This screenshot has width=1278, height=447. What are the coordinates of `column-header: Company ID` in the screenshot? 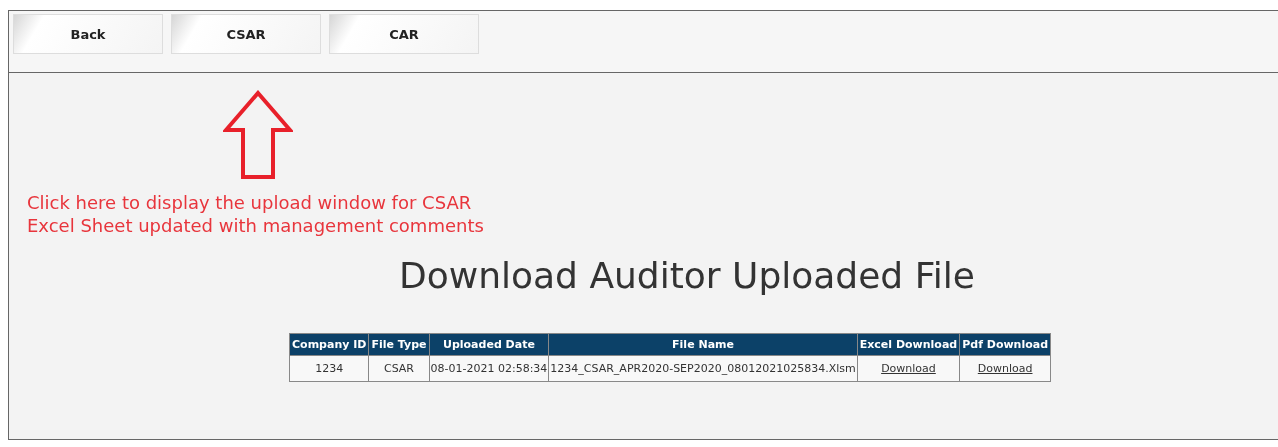 It's located at (329, 344).